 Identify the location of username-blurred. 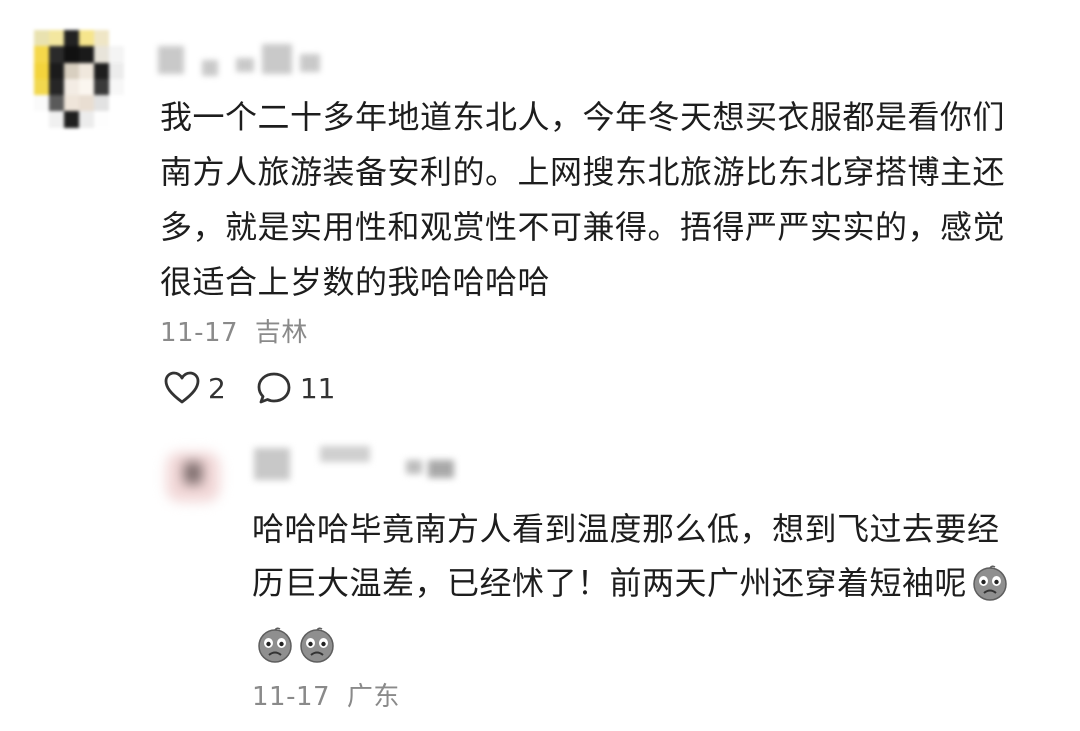
(240, 59).